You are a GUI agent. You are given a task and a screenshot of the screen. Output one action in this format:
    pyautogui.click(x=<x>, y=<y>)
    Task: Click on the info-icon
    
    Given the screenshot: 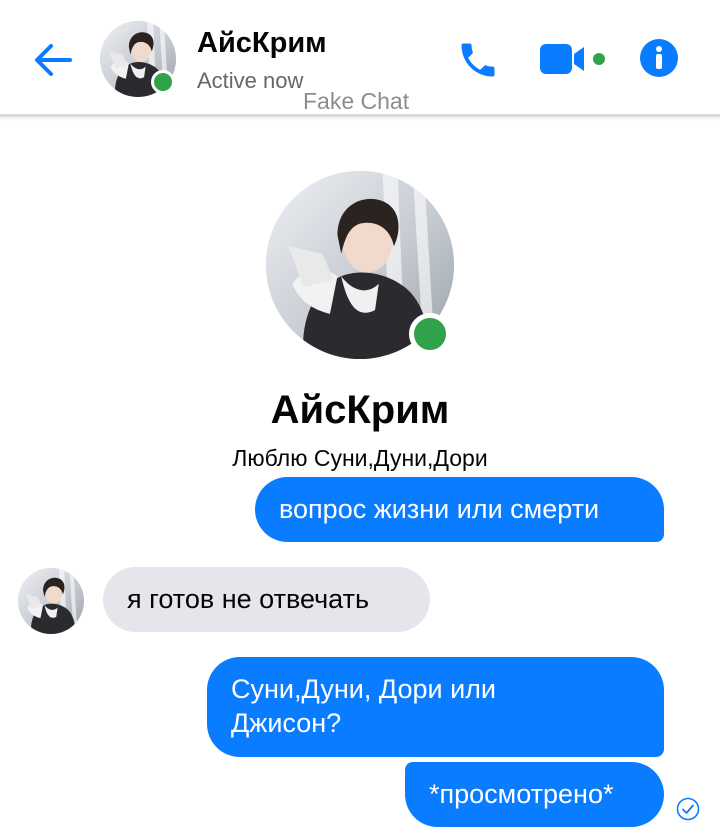 What is the action you would take?
    pyautogui.click(x=659, y=58)
    